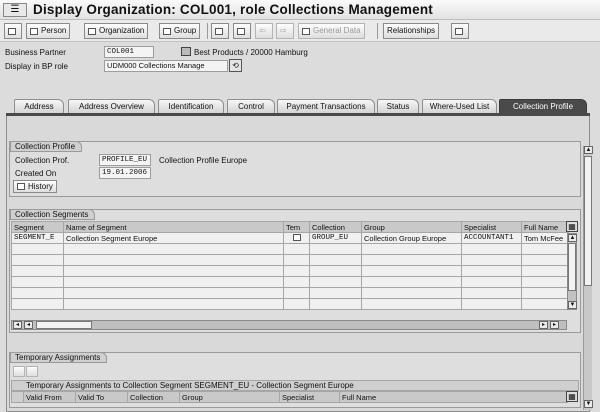 The height and width of the screenshot is (412, 600). Describe the element at coordinates (203, 160) in the screenshot. I see `collection-profile-description: Collection Profile Europe` at that location.